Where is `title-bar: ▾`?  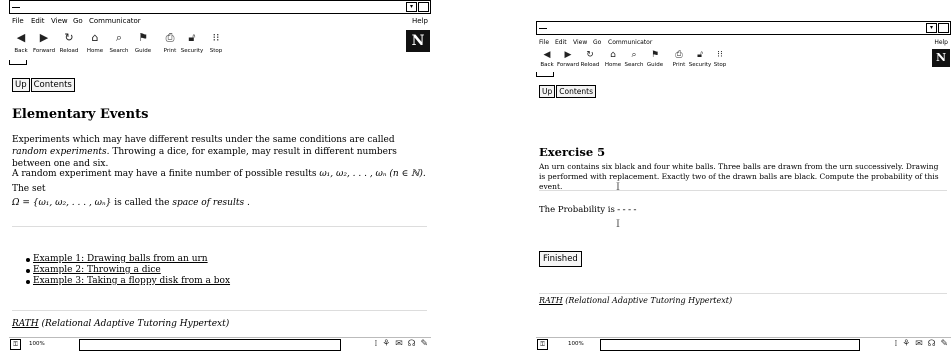 title-bar: ▾ is located at coordinates (743, 28).